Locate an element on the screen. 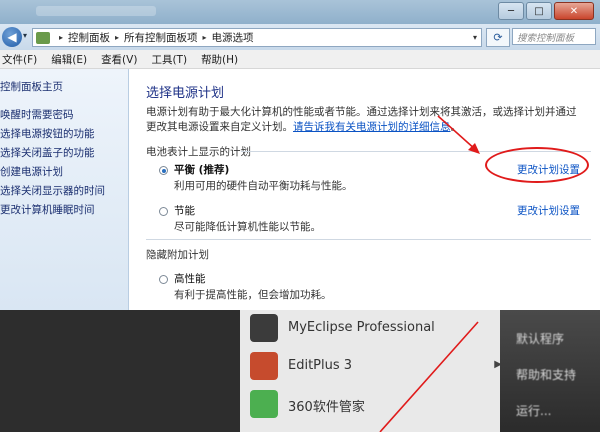 This screenshot has width=600, height=432. annotation-overlay is located at coordinates (429, 273).